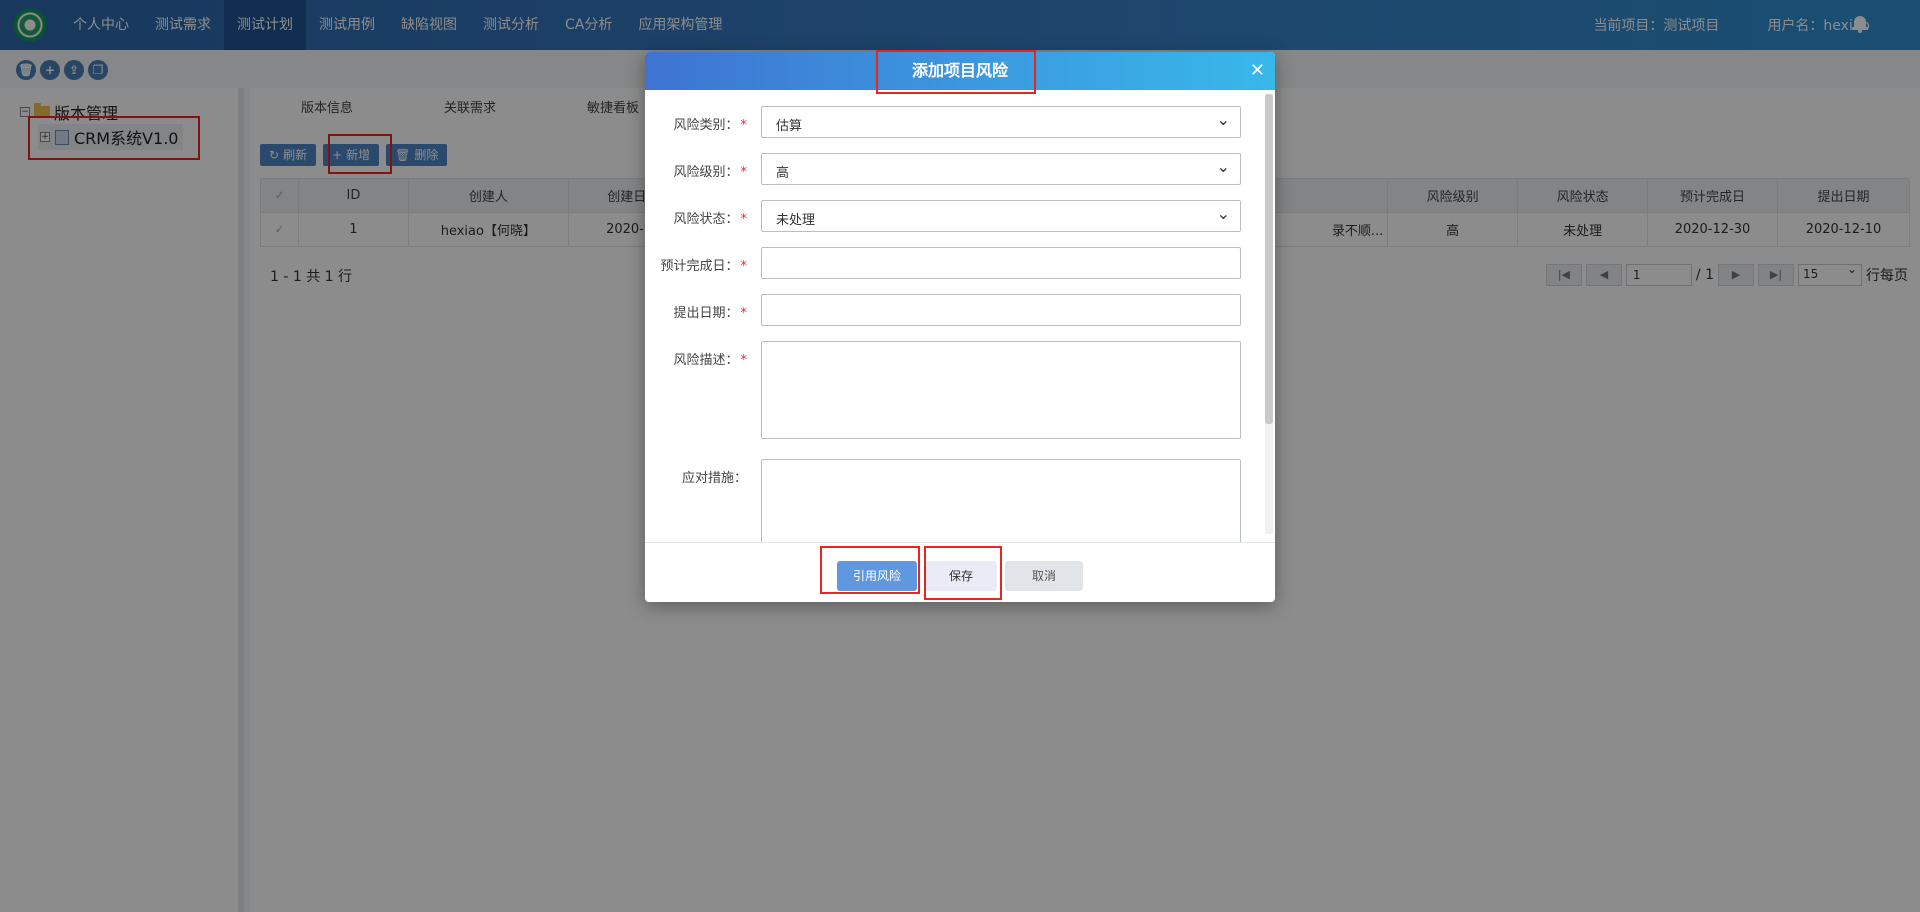 The height and width of the screenshot is (912, 1920). I want to click on label-submit-date: 提出日期： *, so click(710, 313).